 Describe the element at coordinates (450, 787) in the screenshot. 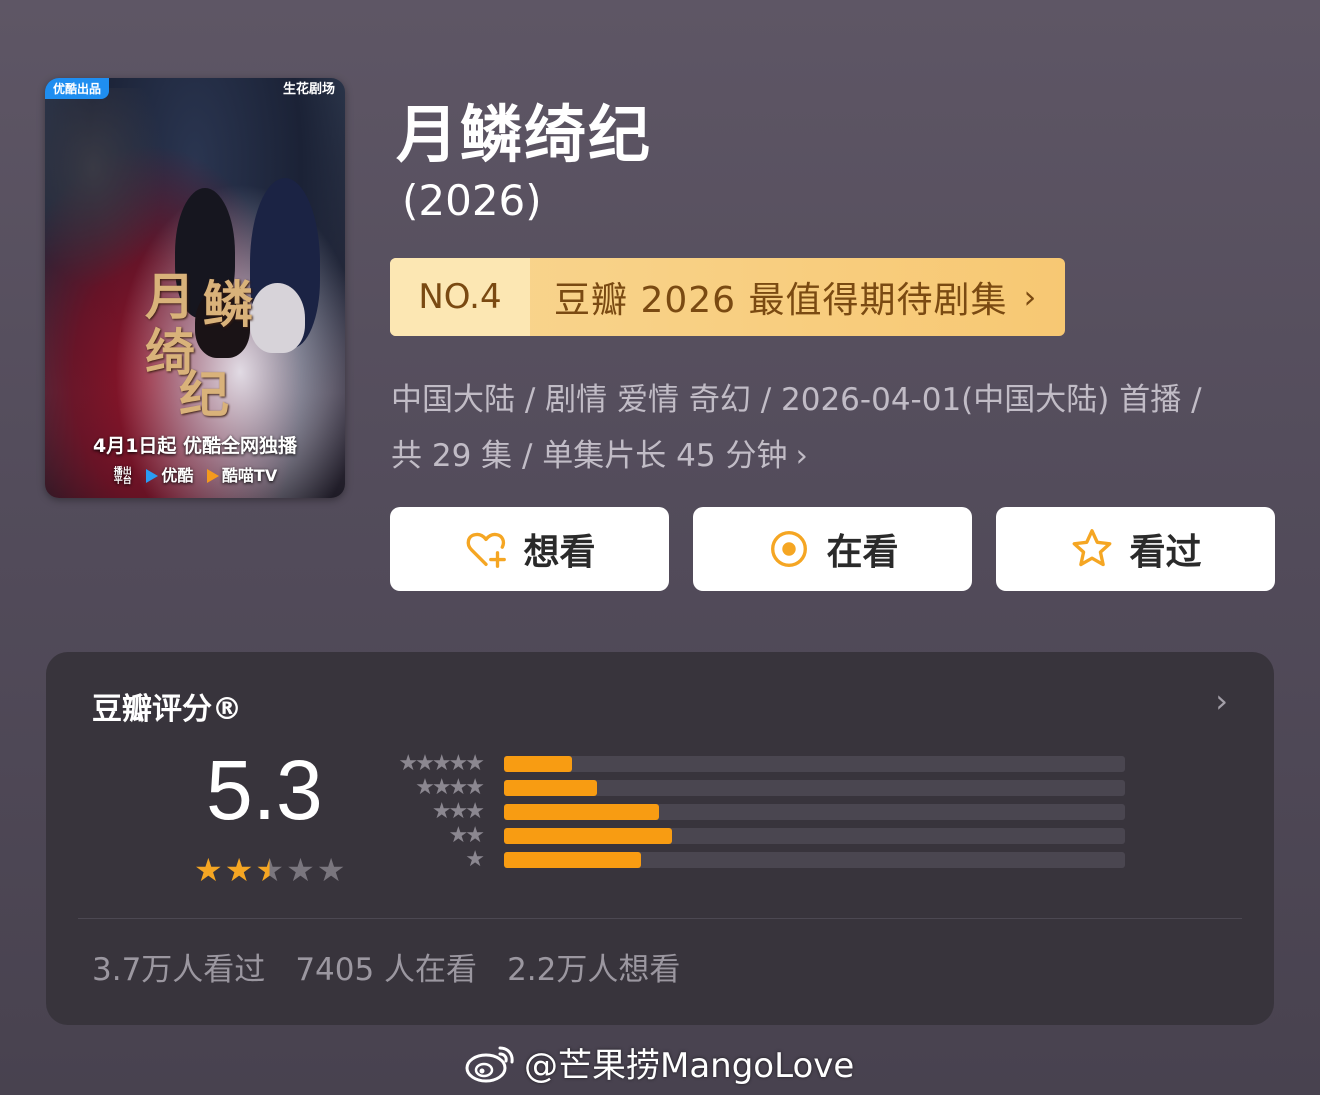

I see `star-level-4: ★★★★` at that location.